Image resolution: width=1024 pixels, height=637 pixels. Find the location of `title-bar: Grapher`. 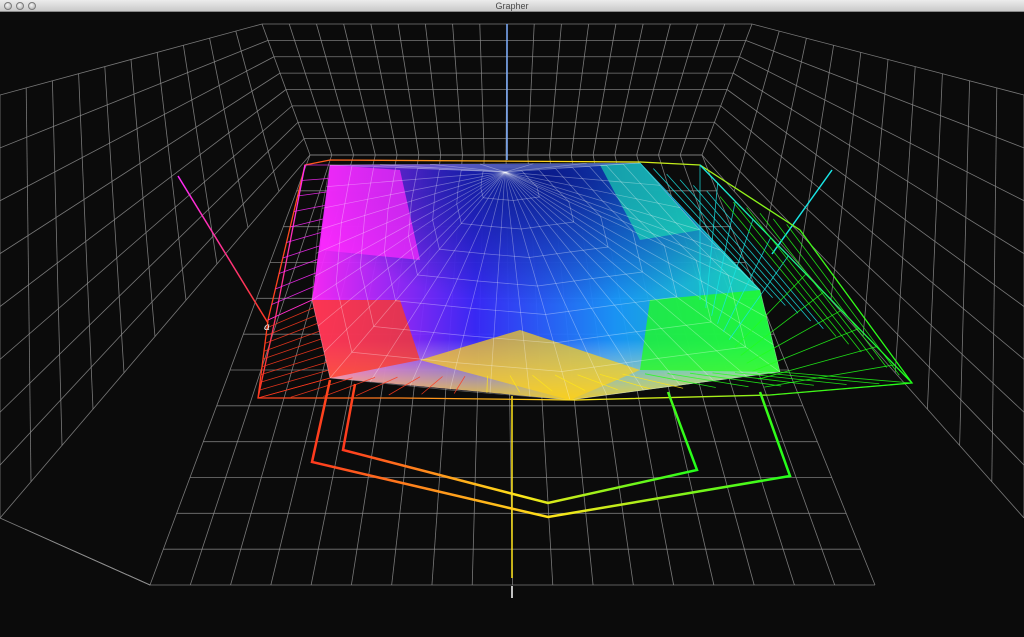

title-bar: Grapher is located at coordinates (512, 6).